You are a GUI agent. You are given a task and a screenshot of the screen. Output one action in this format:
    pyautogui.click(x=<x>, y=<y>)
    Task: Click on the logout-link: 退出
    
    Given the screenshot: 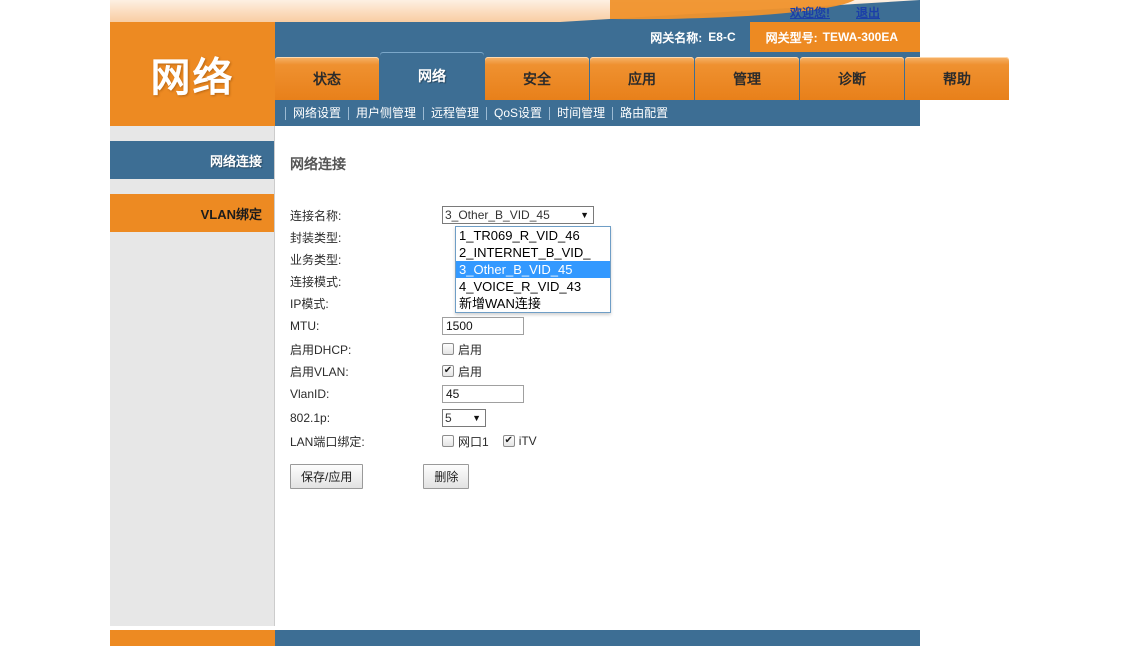 What is the action you would take?
    pyautogui.click(x=868, y=13)
    